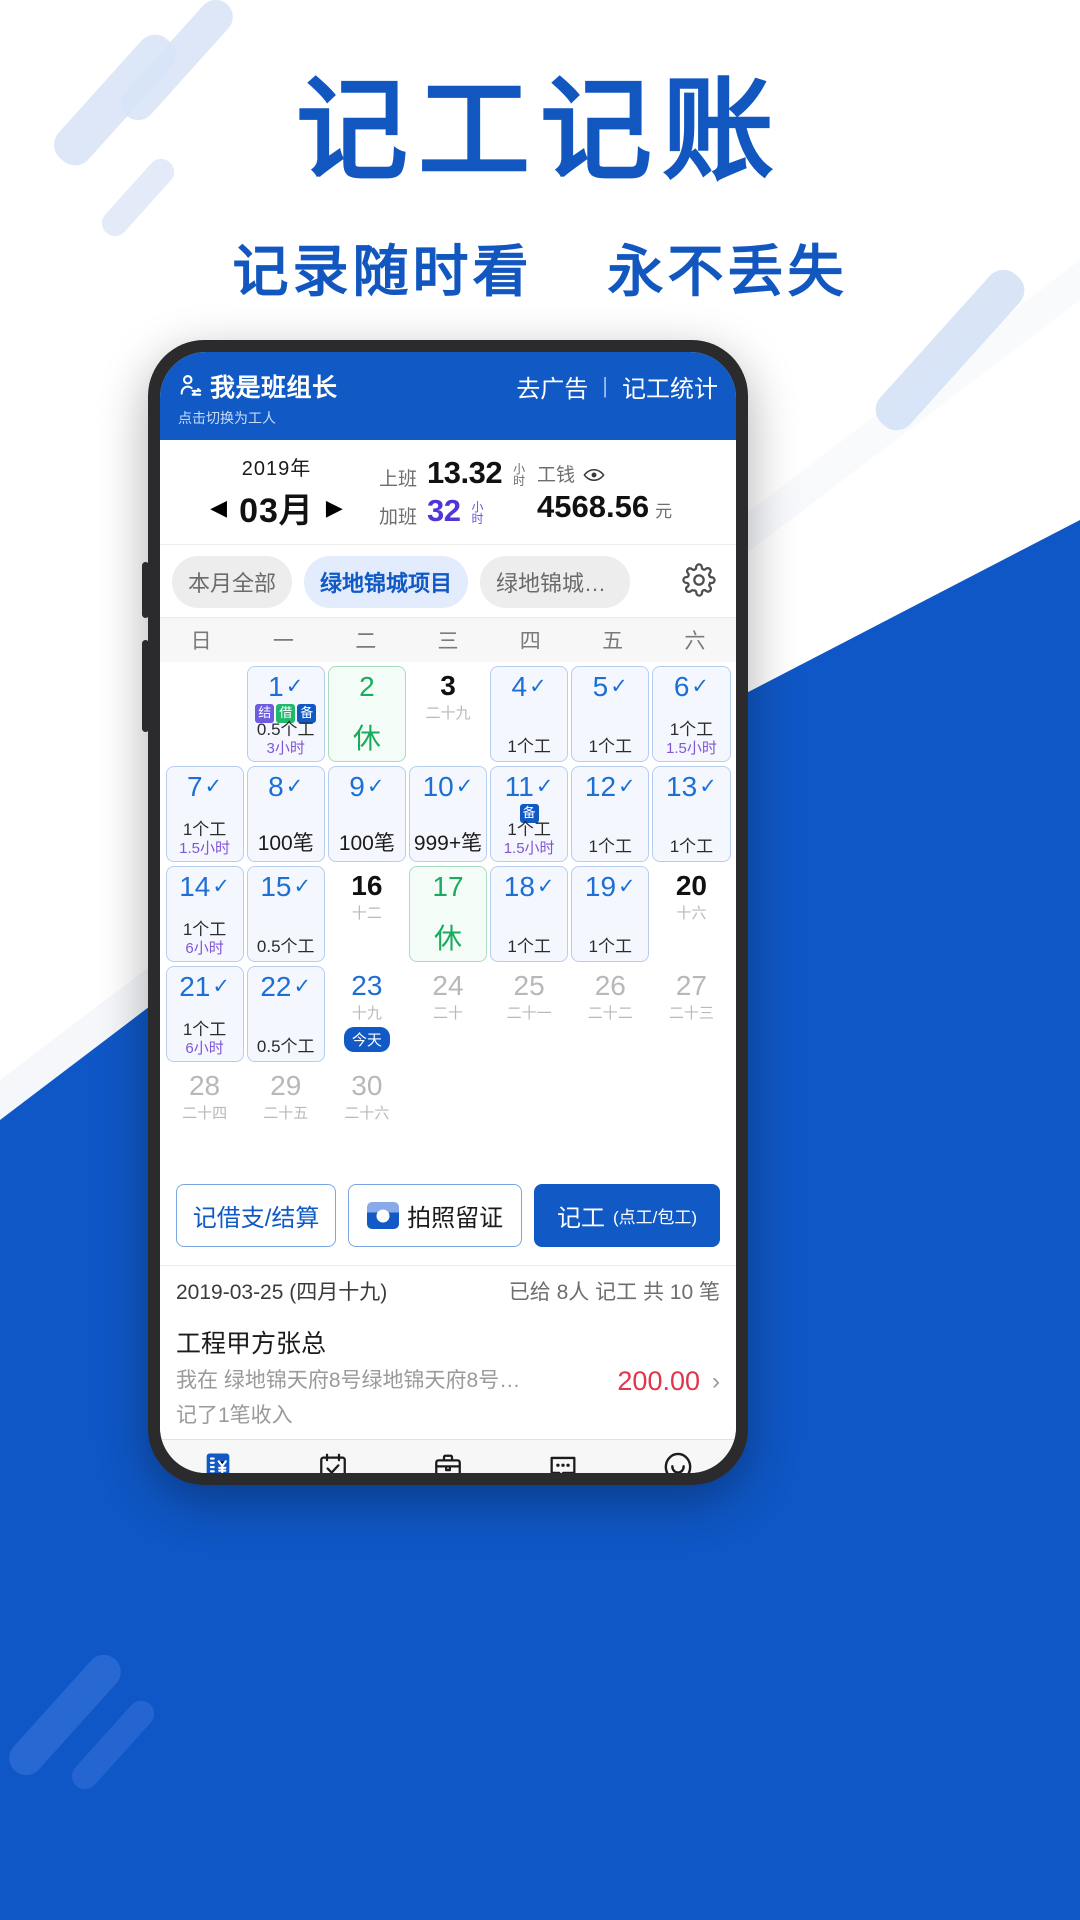 This screenshot has width=1080, height=1920. Describe the element at coordinates (447, 986) in the screenshot. I see `calendar-day-number: 24` at that location.